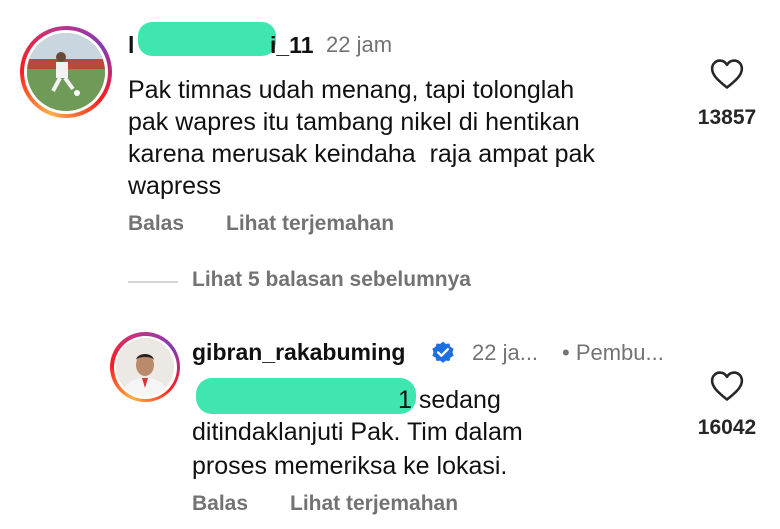  What do you see at coordinates (727, 427) in the screenshot?
I see `like-count: 16042` at bounding box center [727, 427].